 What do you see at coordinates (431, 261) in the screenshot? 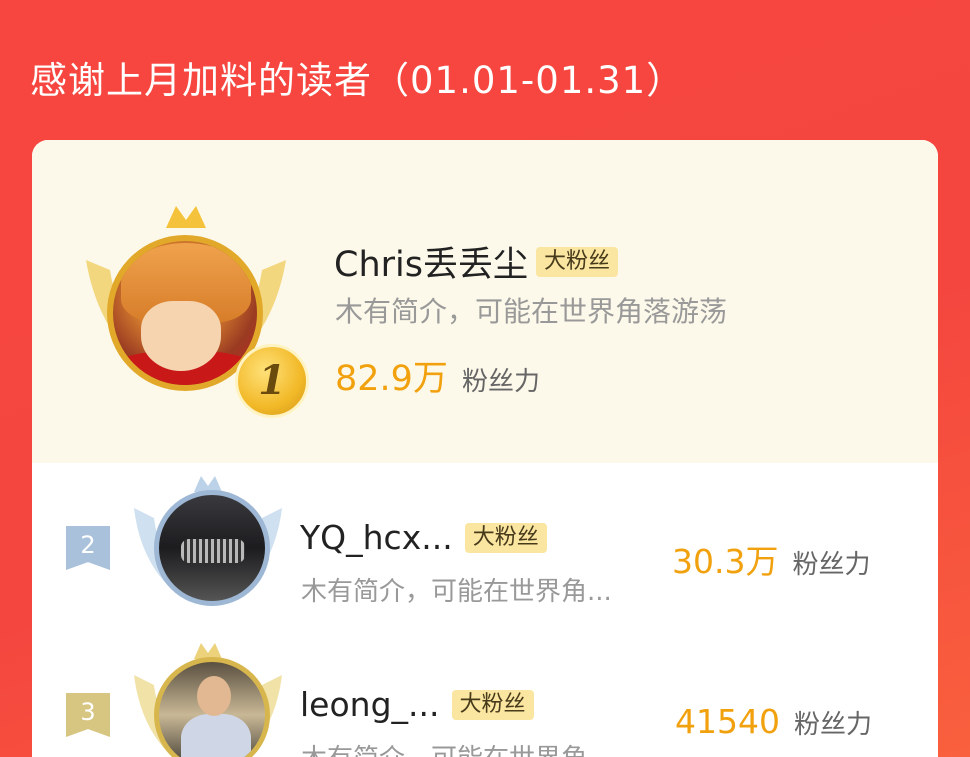
I see `top-fan-name: Chris丢丢尘` at bounding box center [431, 261].